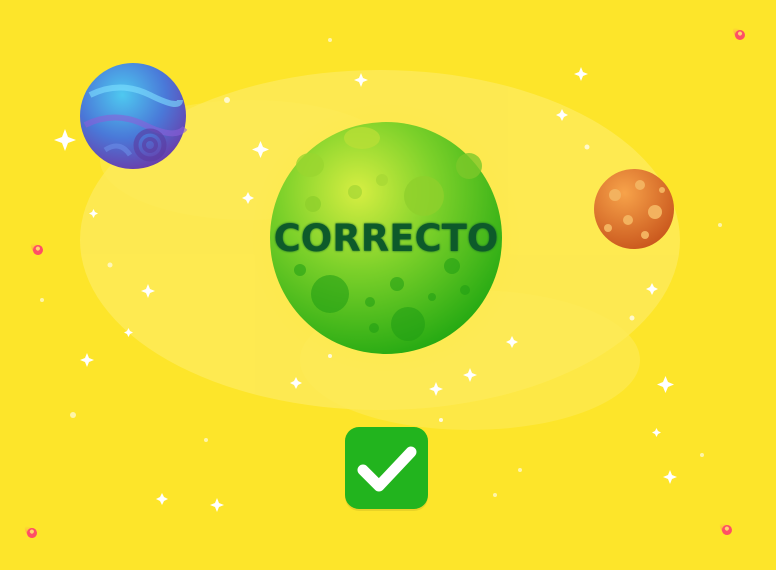 This screenshot has width=776, height=570. Describe the element at coordinates (386, 238) in the screenshot. I see `result-label: CORRECTO` at that location.